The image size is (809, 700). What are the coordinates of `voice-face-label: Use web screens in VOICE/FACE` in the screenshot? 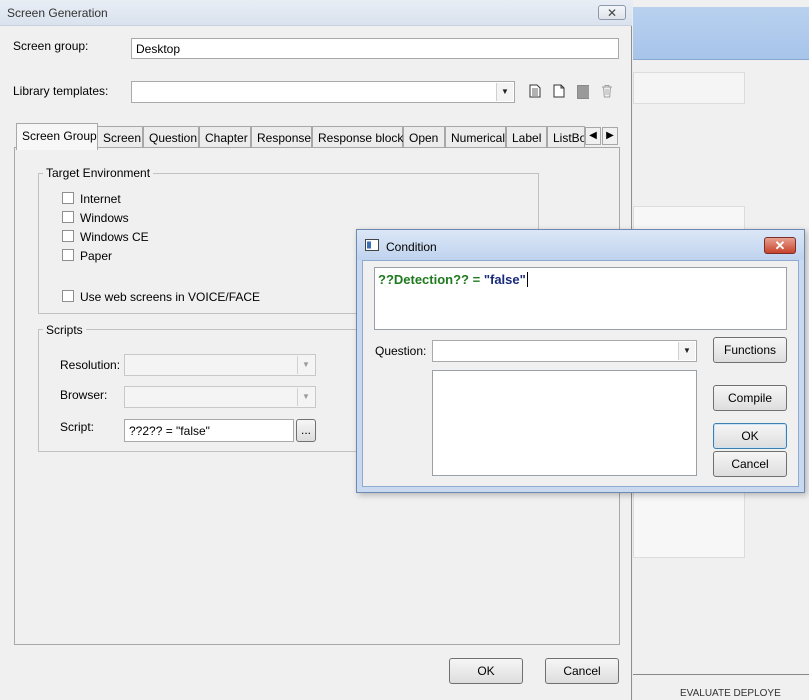 It's located at (170, 297).